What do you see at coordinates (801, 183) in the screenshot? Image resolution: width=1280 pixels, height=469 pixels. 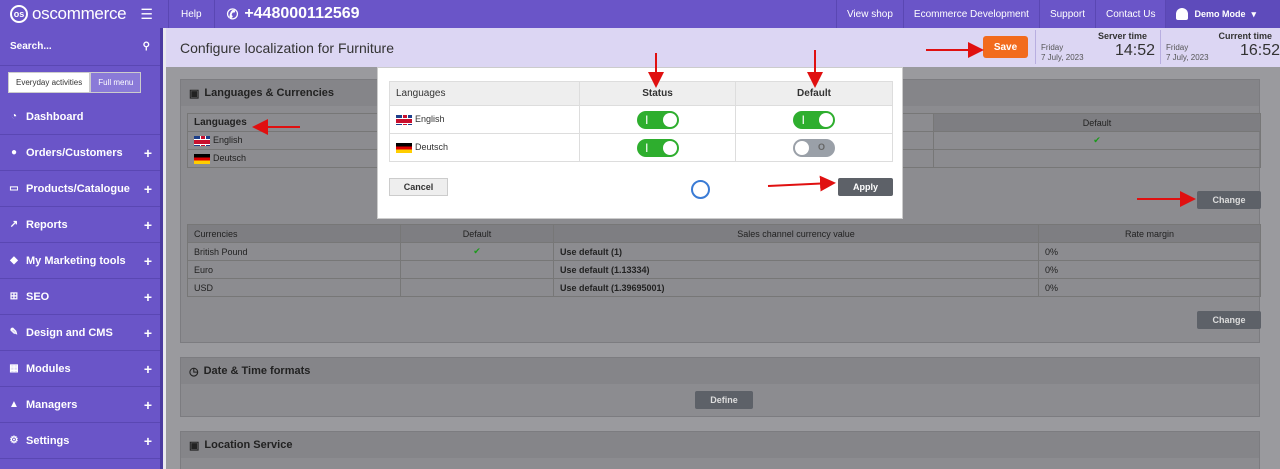 I see `arrow-to-apply` at bounding box center [801, 183].